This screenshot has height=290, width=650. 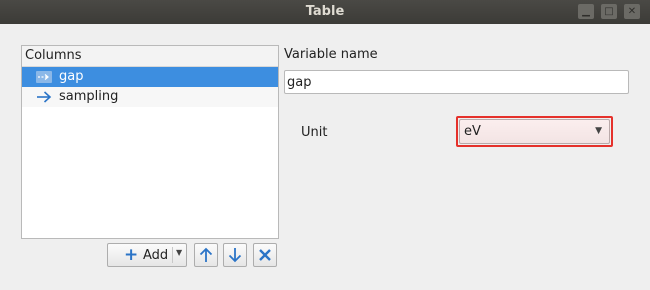 What do you see at coordinates (44, 77) in the screenshot?
I see `dashed-arrow-icon` at bounding box center [44, 77].